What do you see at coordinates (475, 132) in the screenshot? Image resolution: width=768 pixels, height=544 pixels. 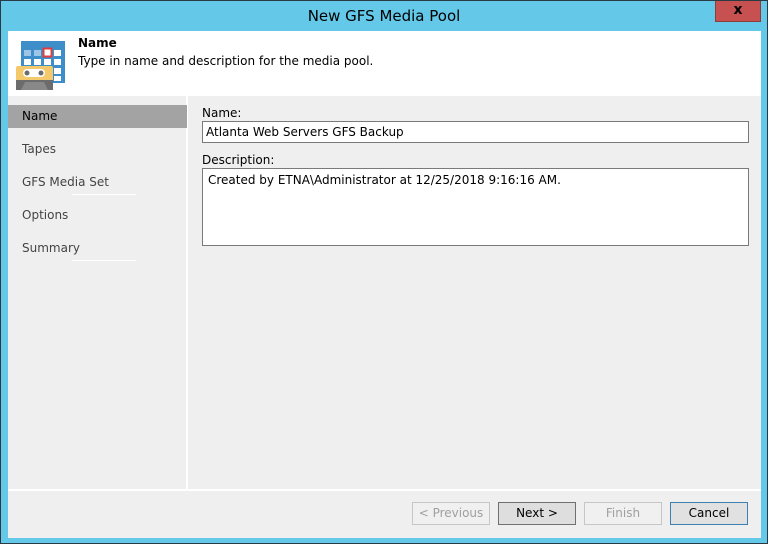 I see `name-input: Atlanta Web Servers GFS Backup` at bounding box center [475, 132].